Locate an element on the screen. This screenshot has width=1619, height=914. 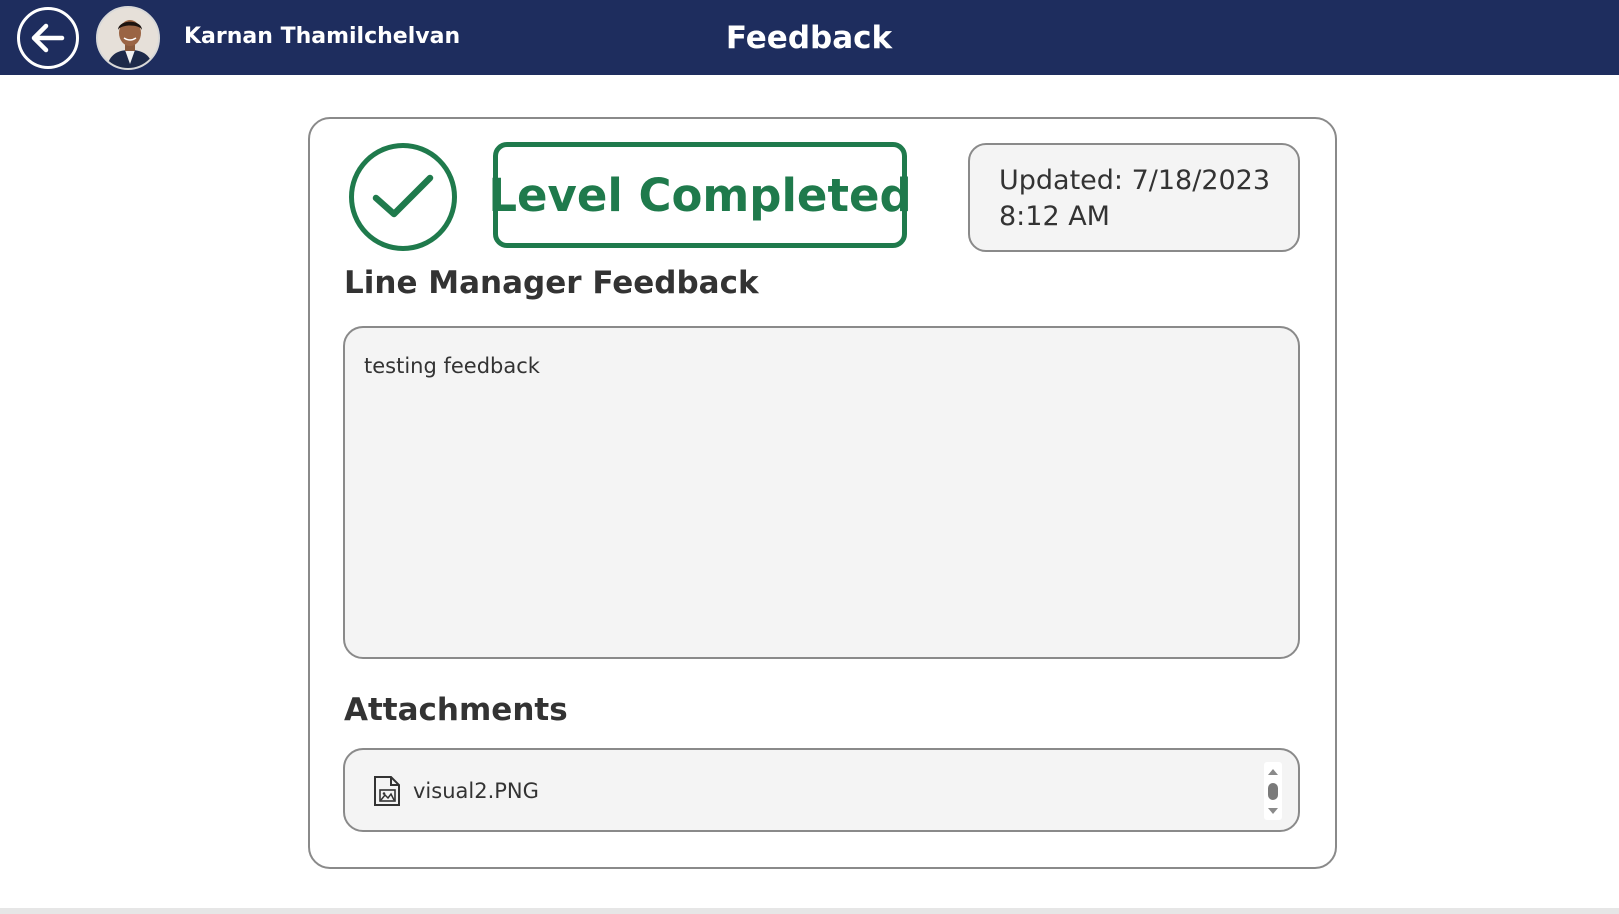
attachment-name: visual2.PNG is located at coordinates (476, 791).